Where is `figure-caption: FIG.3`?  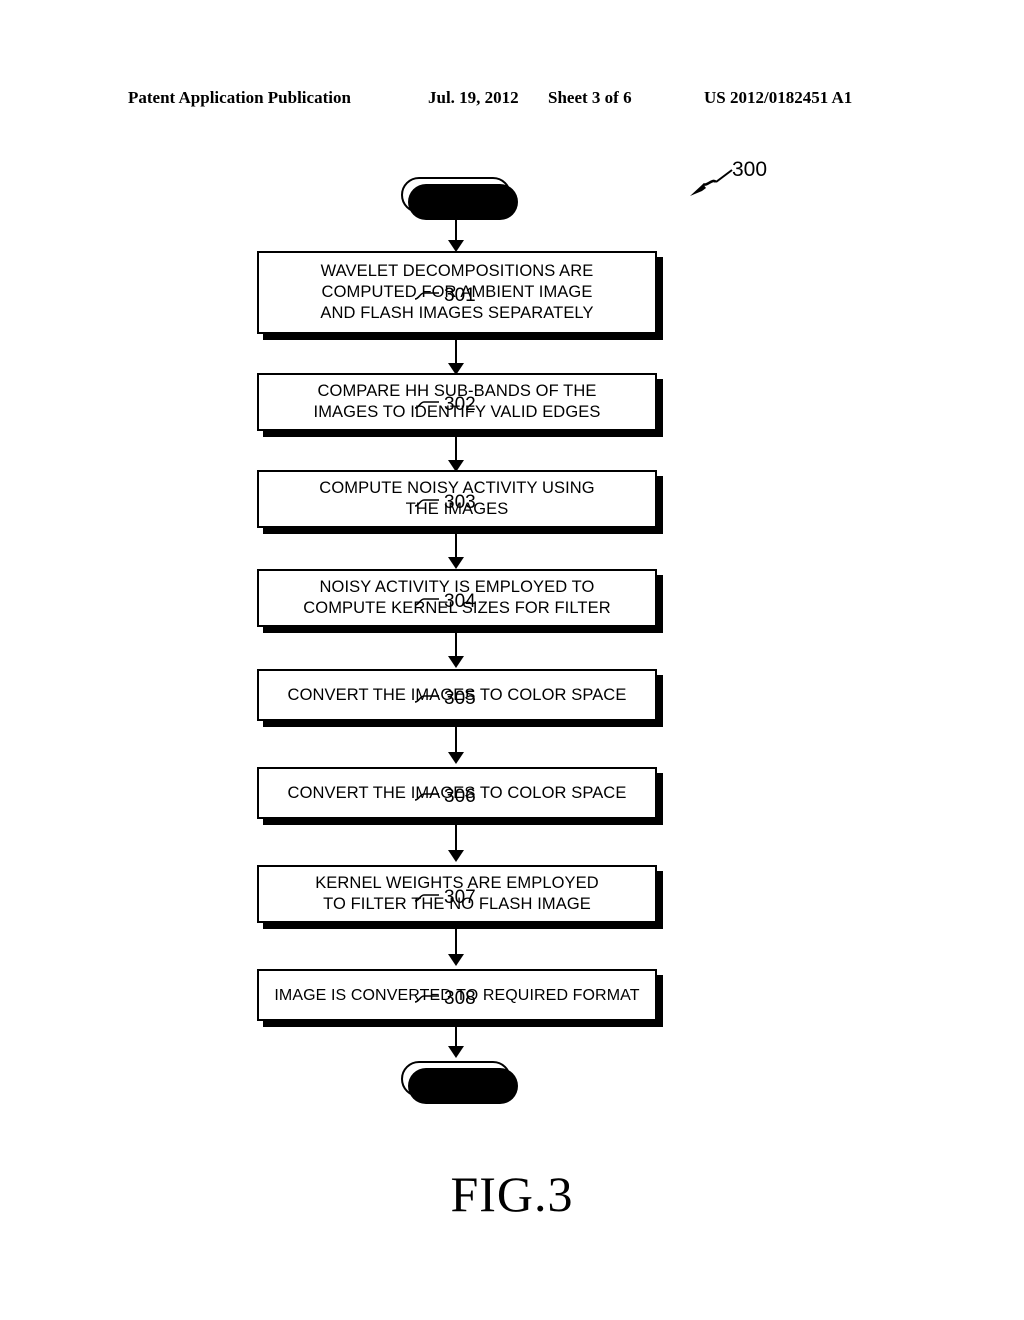 figure-caption: FIG.3 is located at coordinates (512, 1194).